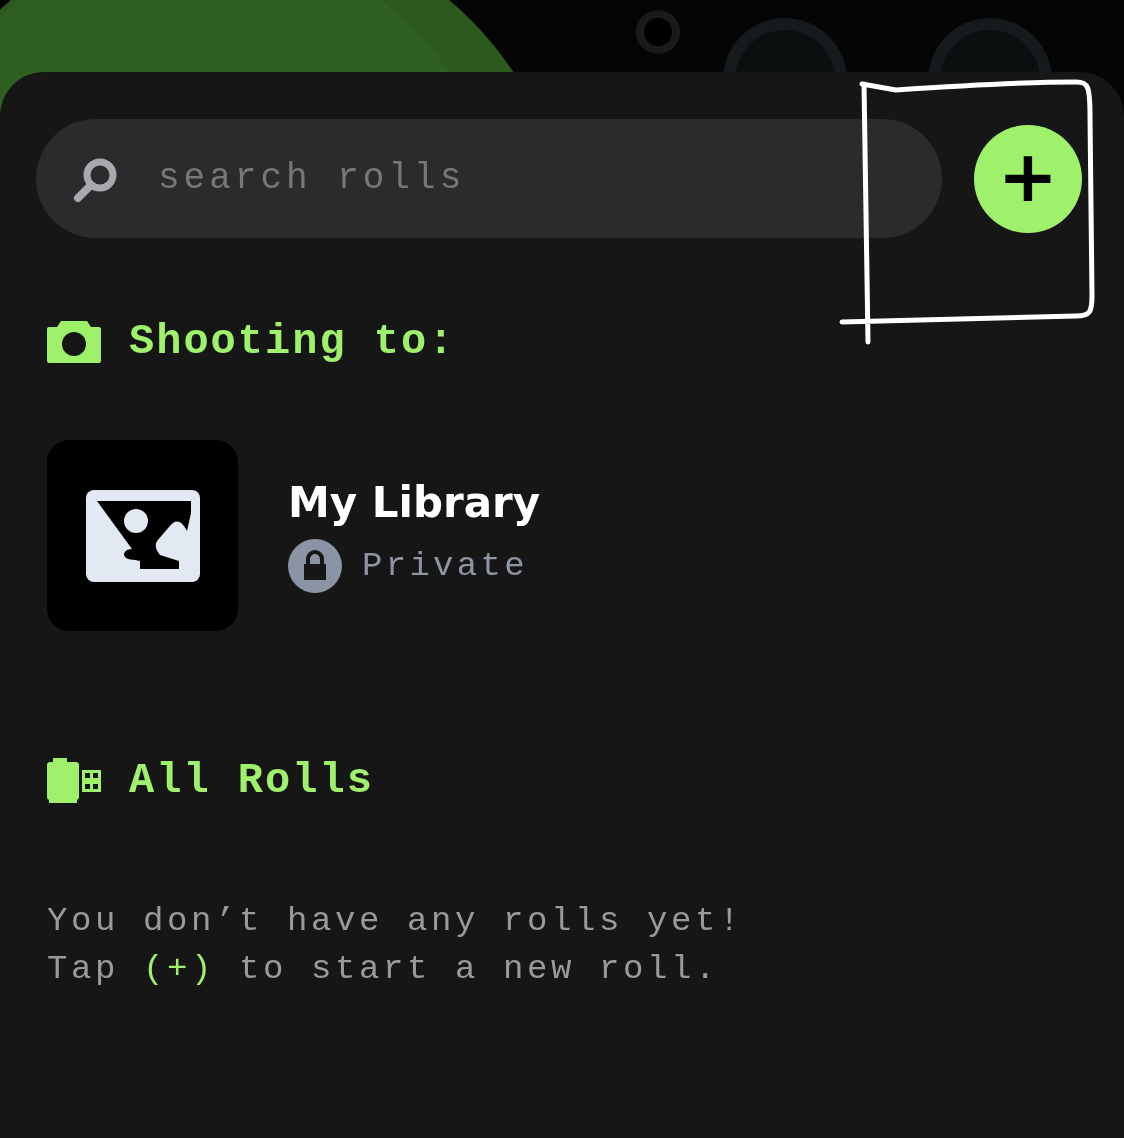  Describe the element at coordinates (1028, 178) in the screenshot. I see `add-button: +` at that location.